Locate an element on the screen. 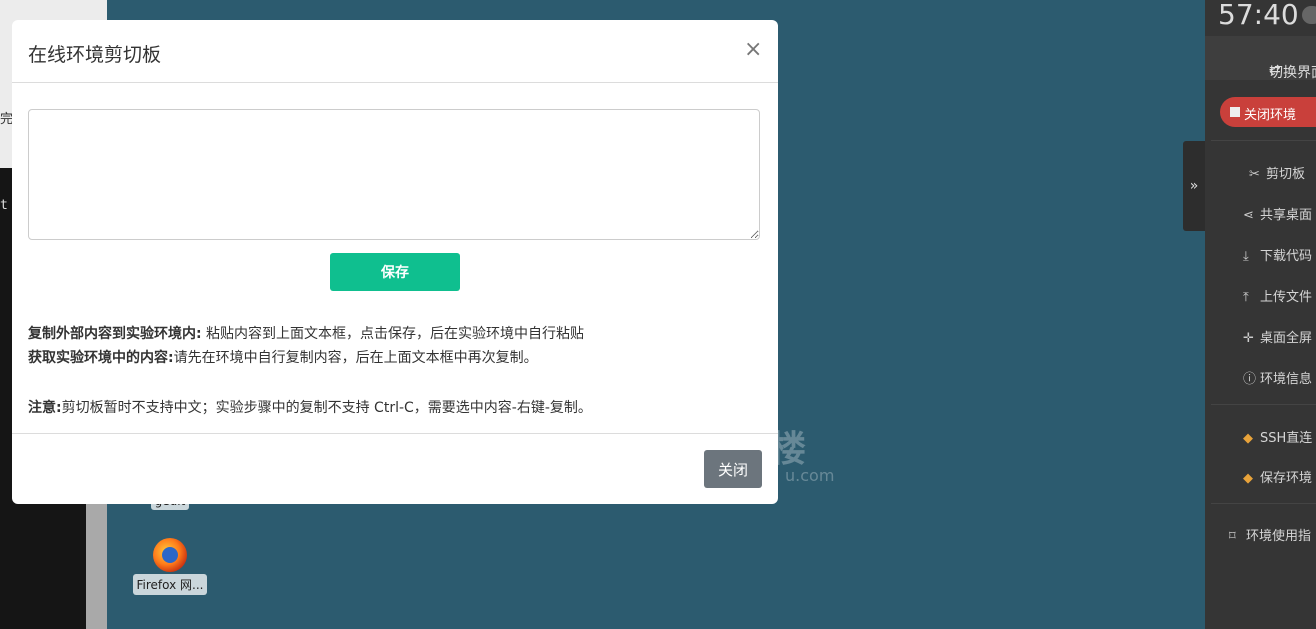  save-button: 保存 is located at coordinates (395, 272).